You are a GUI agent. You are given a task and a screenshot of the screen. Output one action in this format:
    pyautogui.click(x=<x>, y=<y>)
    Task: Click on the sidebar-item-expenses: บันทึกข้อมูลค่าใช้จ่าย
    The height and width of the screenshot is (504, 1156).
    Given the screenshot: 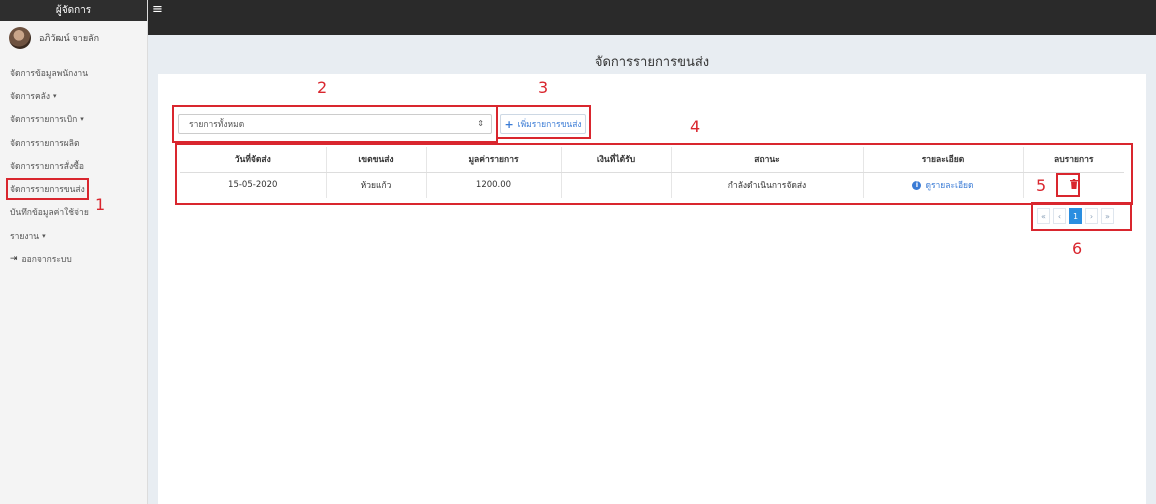 What is the action you would take?
    pyautogui.click(x=73, y=212)
    